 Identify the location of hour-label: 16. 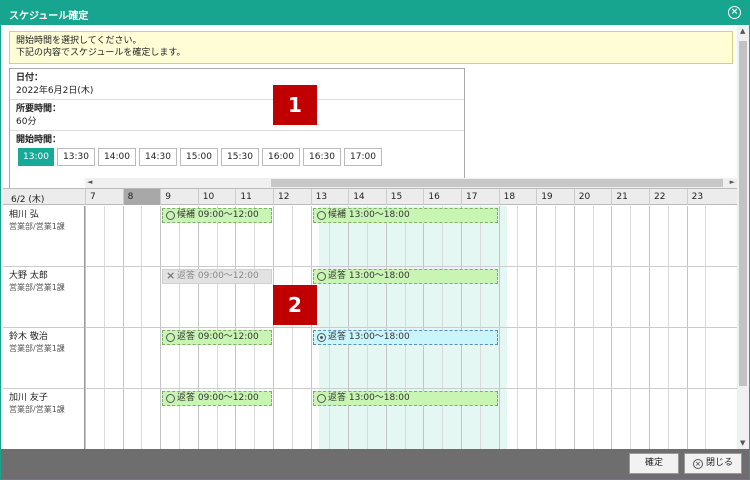
(442, 197).